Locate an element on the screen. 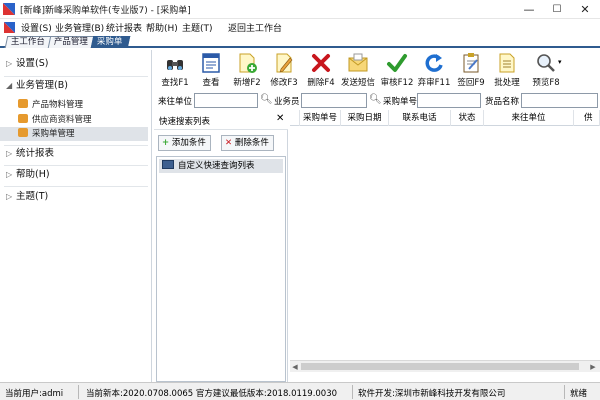 The width and height of the screenshot is (600, 400). folder-icon is located at coordinates (23, 103).